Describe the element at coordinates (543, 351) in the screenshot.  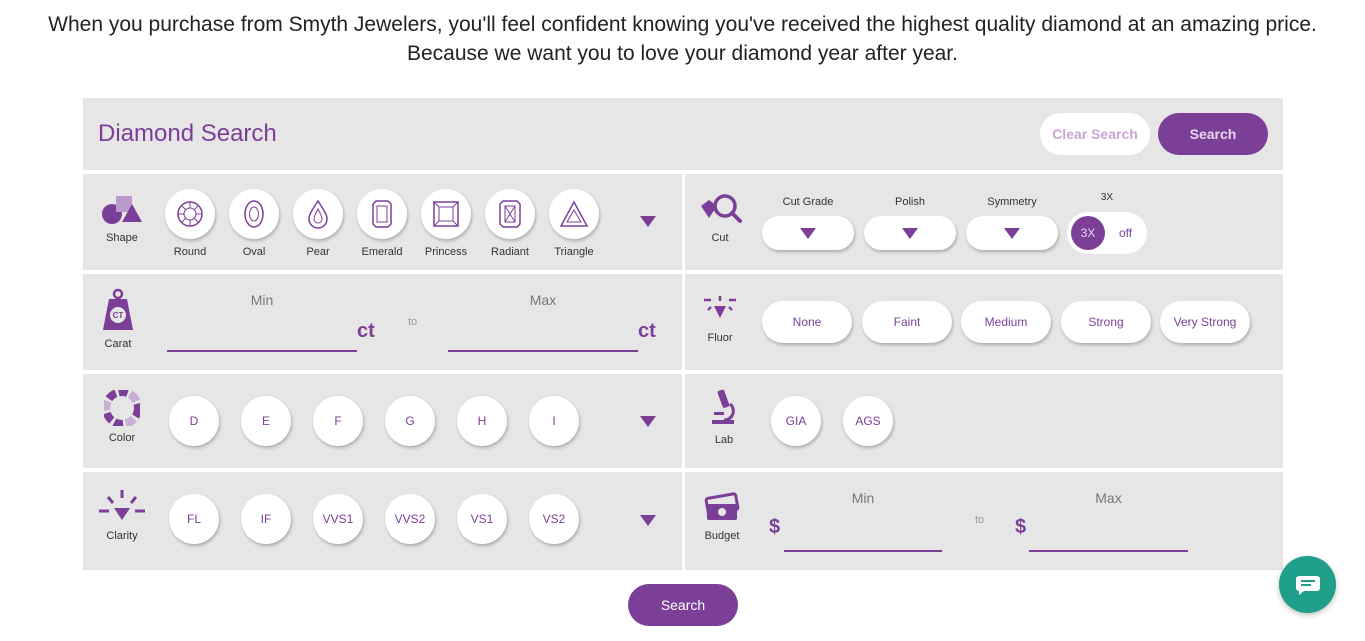
I see `carat-max-input` at that location.